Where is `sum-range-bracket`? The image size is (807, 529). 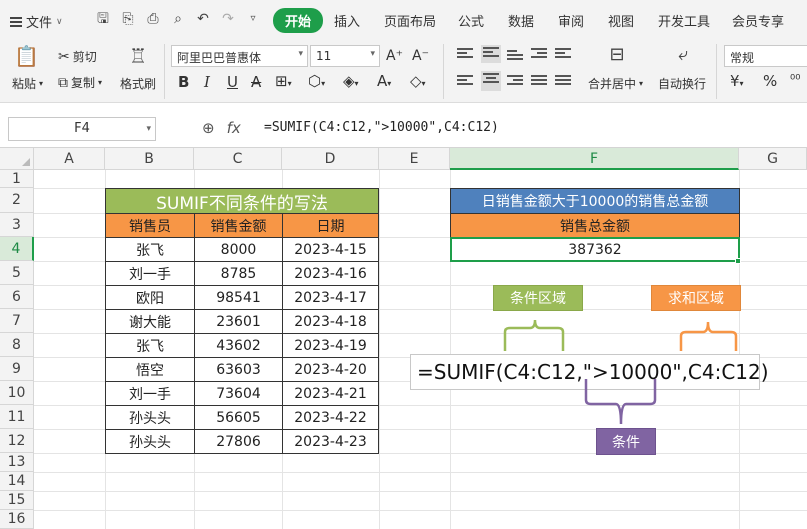 sum-range-bracket is located at coordinates (708, 336).